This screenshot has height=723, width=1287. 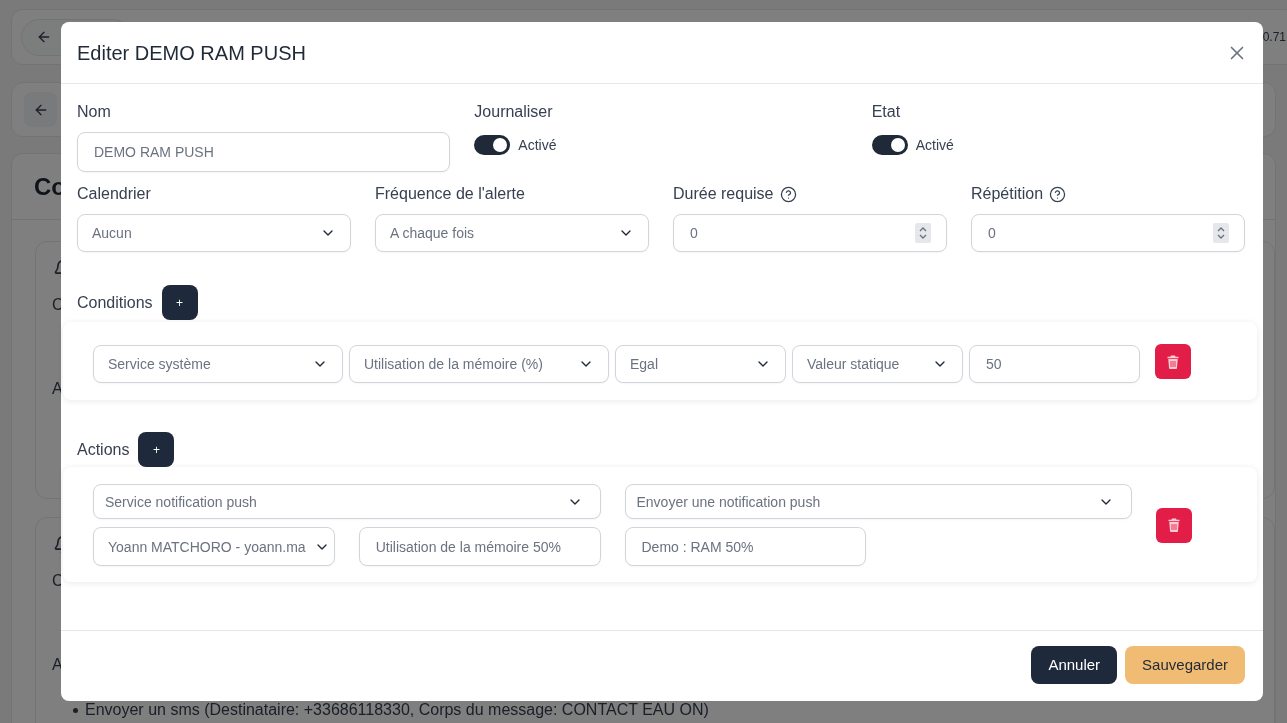 What do you see at coordinates (1274, 37) in the screenshot?
I see `version-text: 0.71` at bounding box center [1274, 37].